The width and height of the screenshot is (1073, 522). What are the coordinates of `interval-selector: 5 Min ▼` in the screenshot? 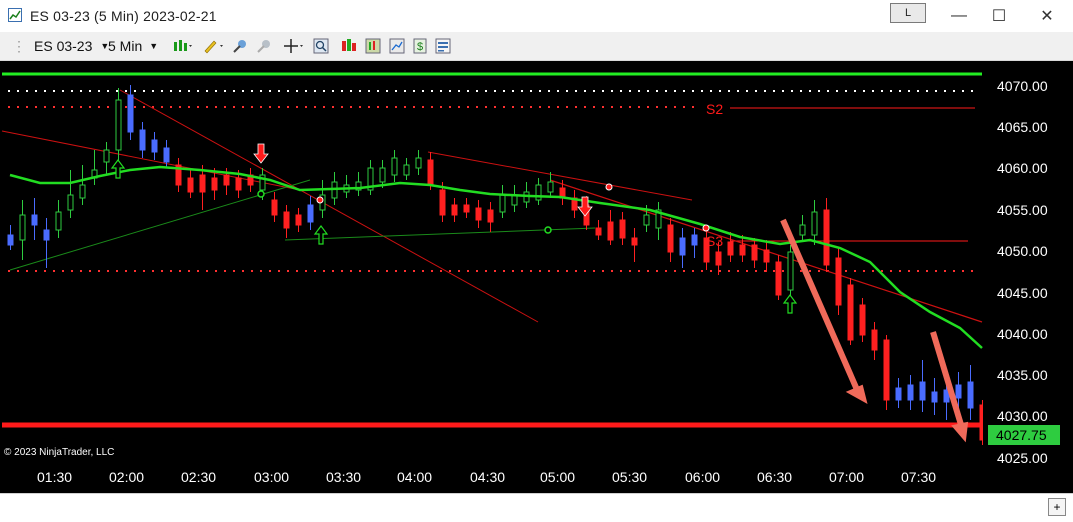 It's located at (133, 46).